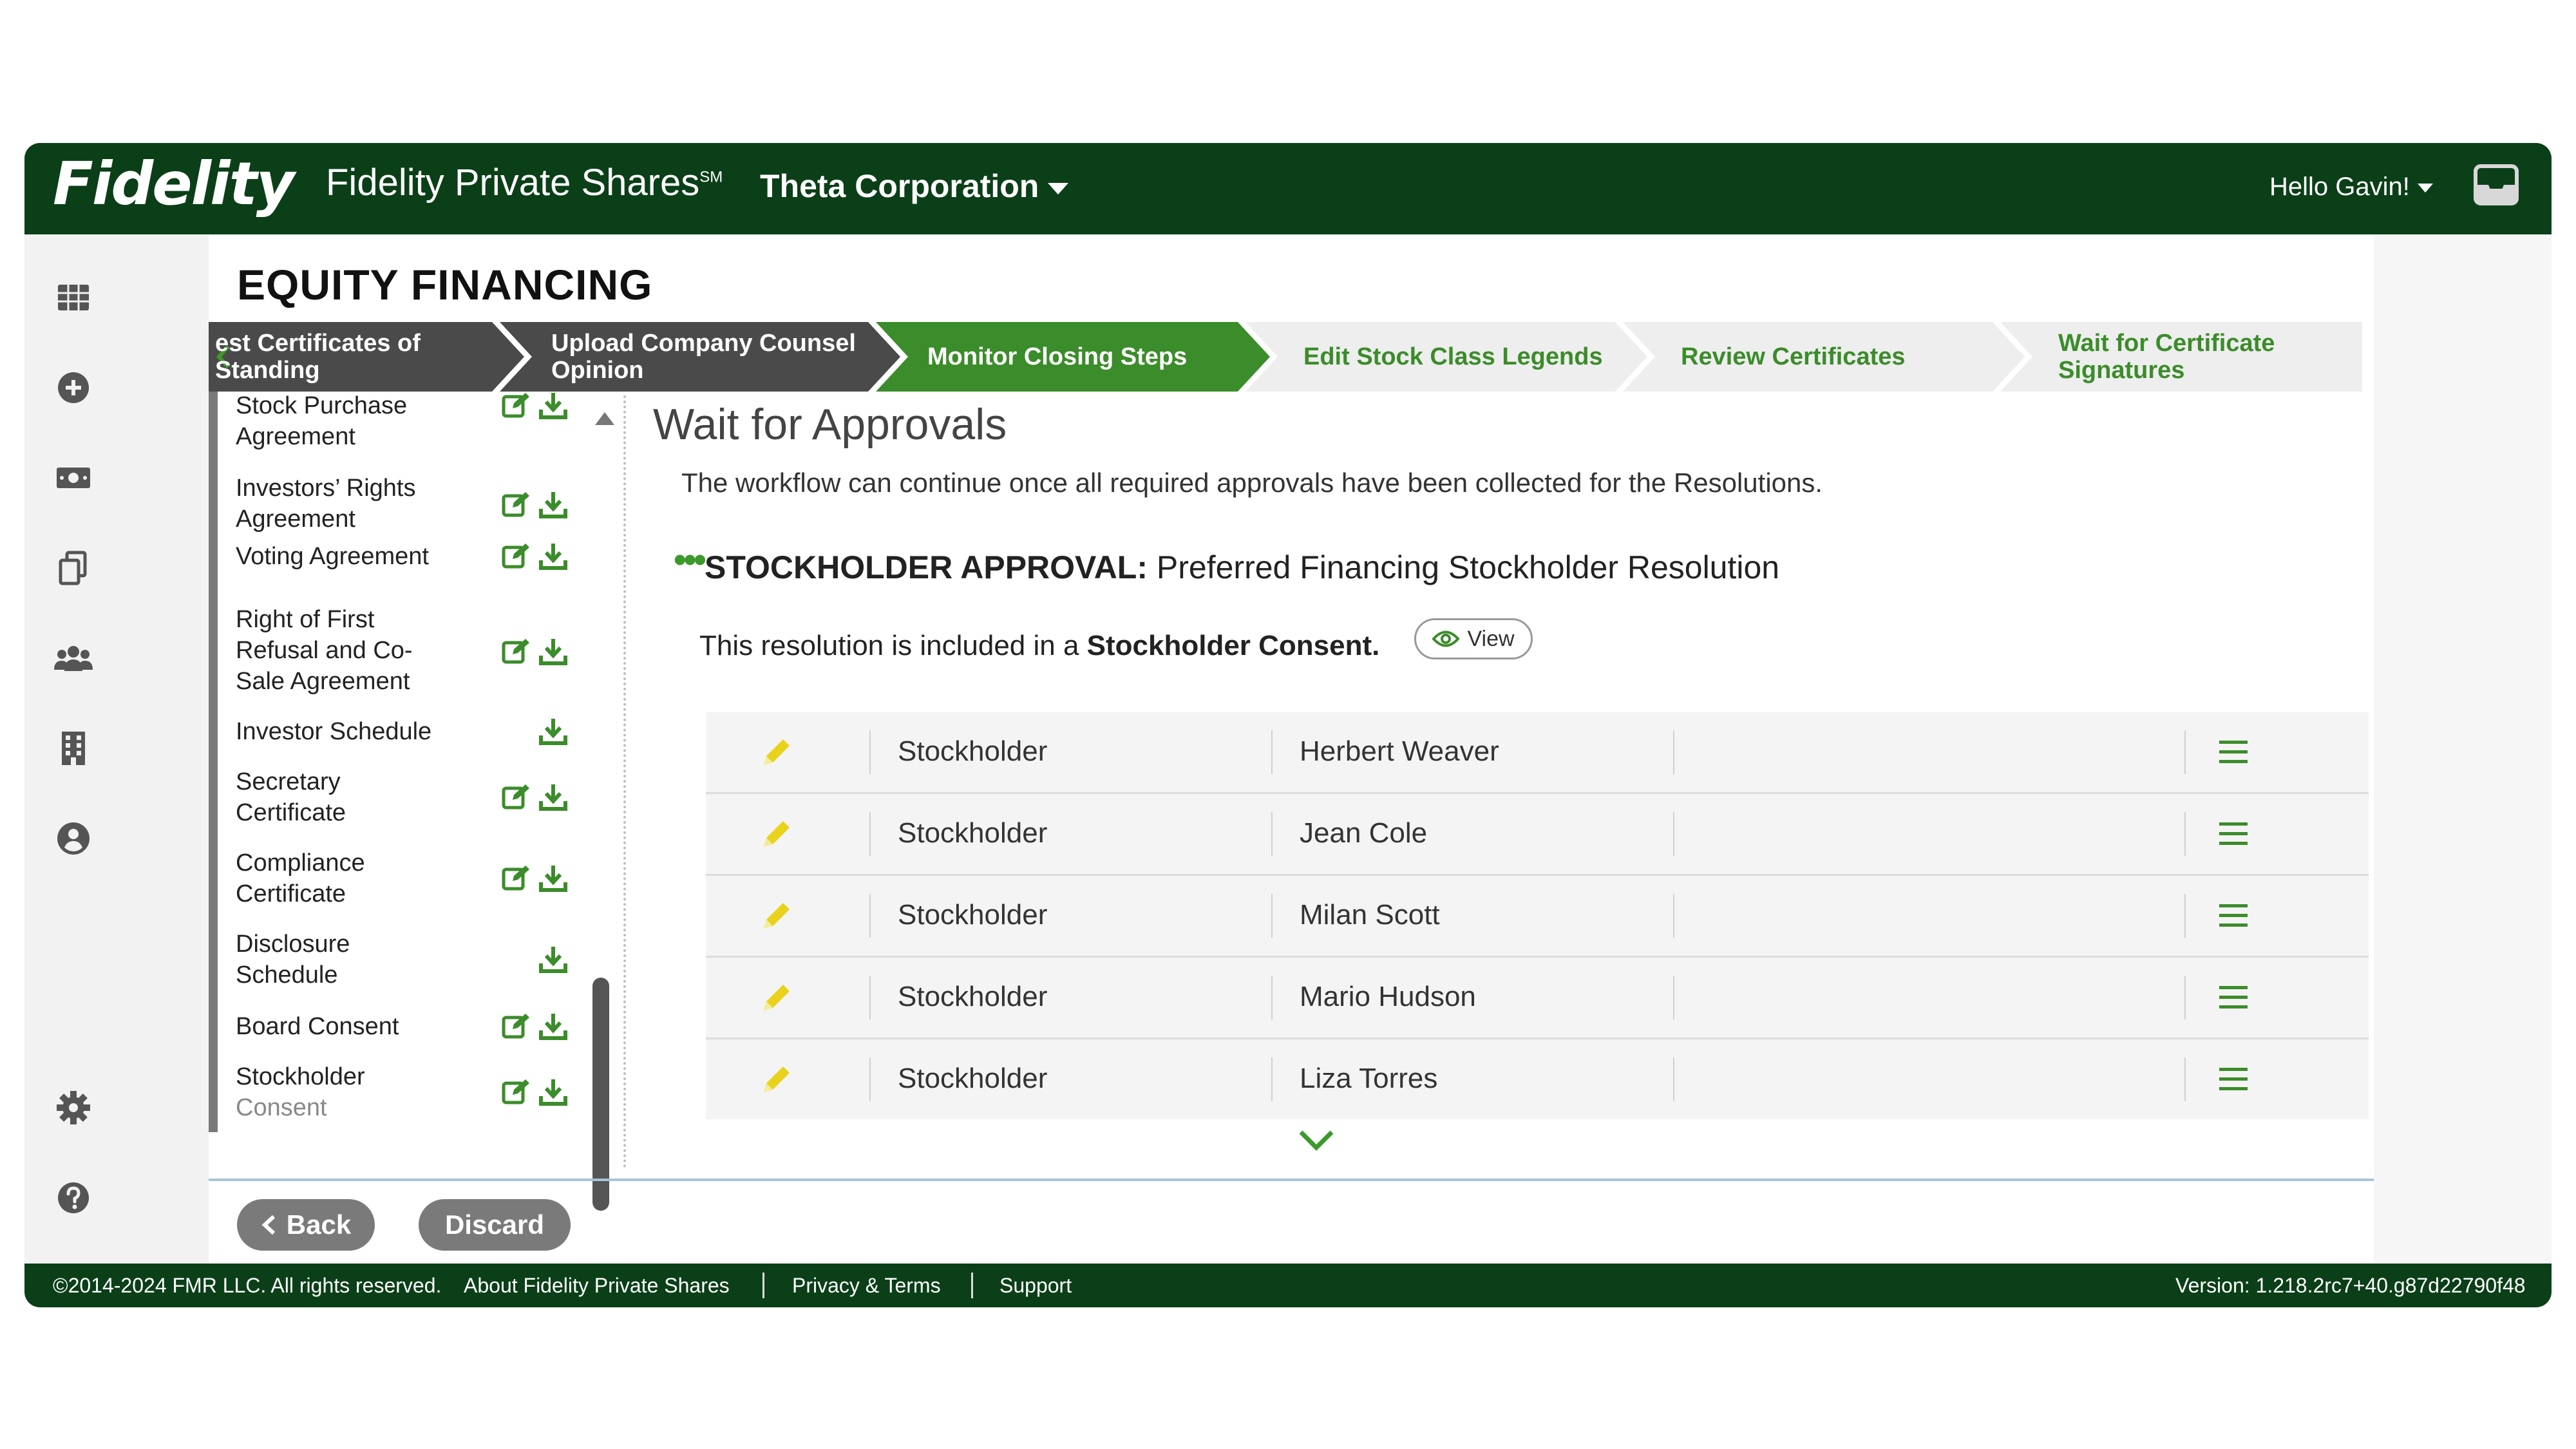  Describe the element at coordinates (601, 1094) in the screenshot. I see `scrollbar-thumb` at that location.